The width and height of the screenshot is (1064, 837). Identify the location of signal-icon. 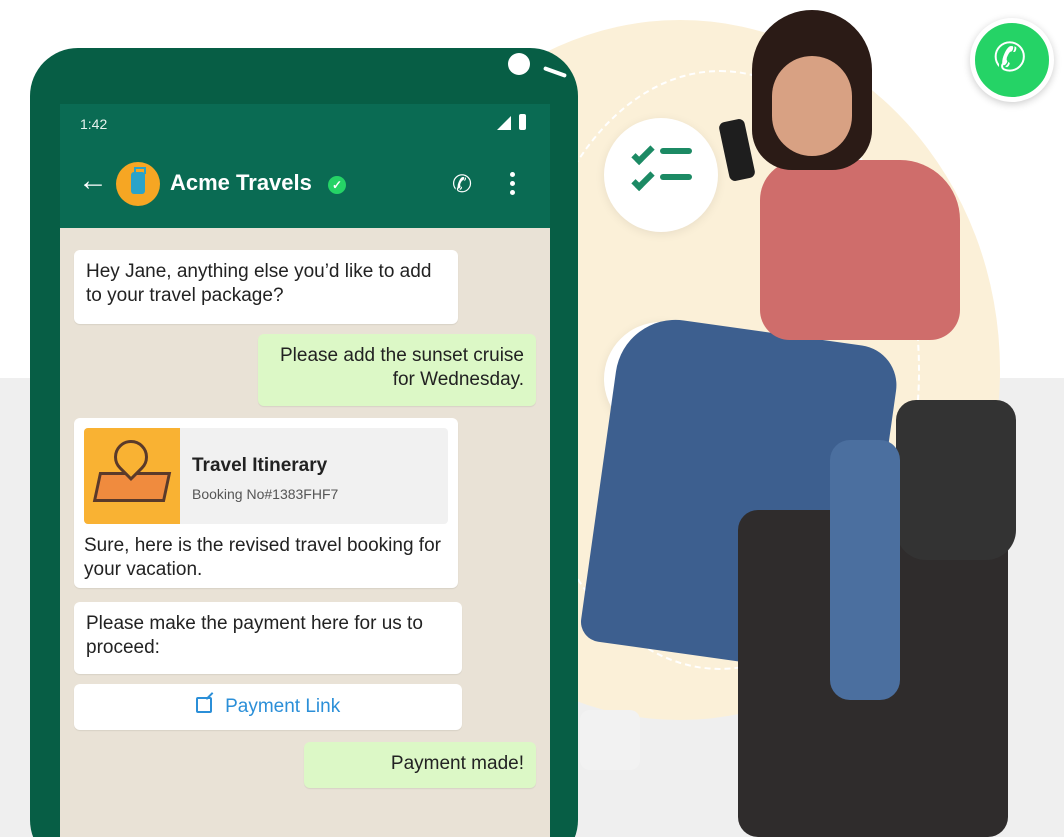
(504, 123).